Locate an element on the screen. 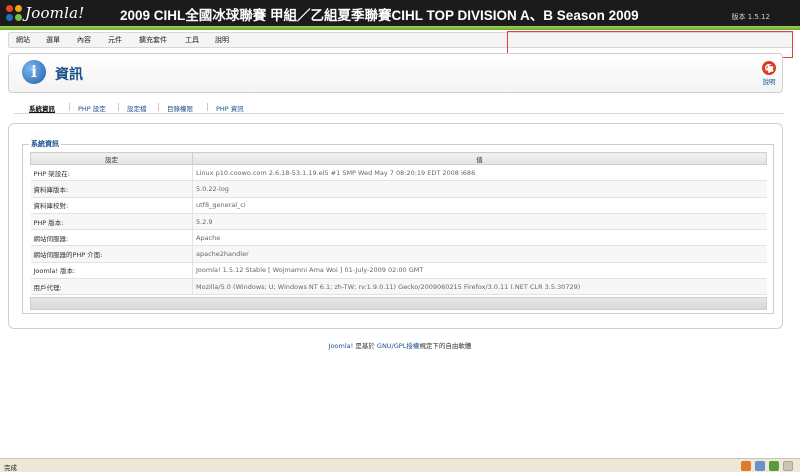 The height and width of the screenshot is (472, 800). table-row: 資料庫版本: 5.0.22-log is located at coordinates (398, 189).